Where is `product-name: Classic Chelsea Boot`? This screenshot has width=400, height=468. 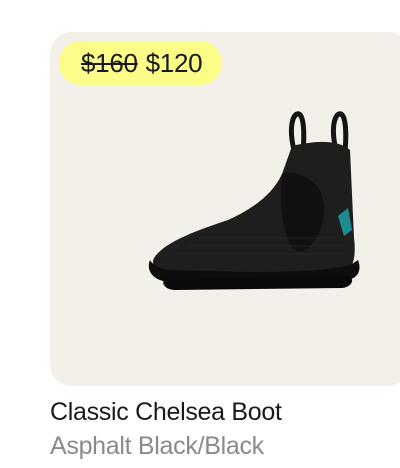 product-name: Classic Chelsea Boot is located at coordinates (166, 412).